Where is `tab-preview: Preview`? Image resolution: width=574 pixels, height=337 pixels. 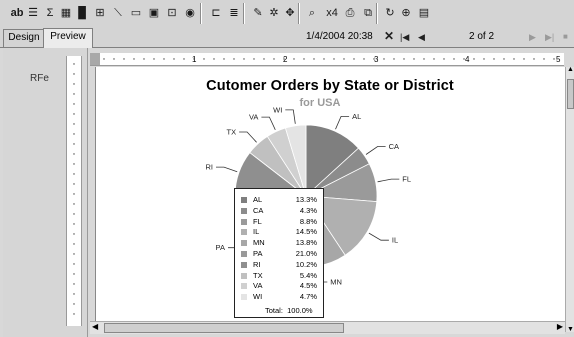
tab-preview: Preview is located at coordinates (68, 38).